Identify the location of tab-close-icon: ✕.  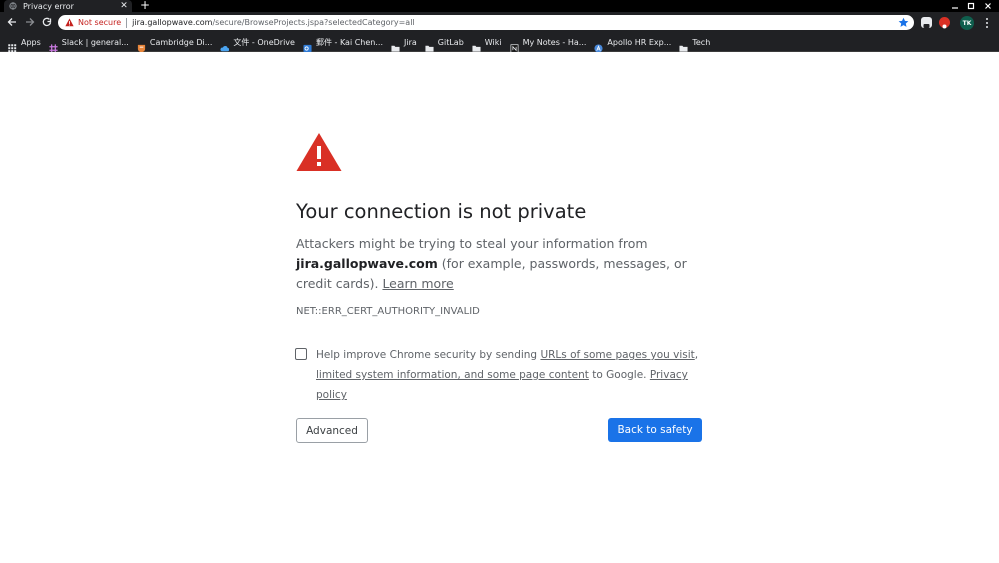
(124, 6).